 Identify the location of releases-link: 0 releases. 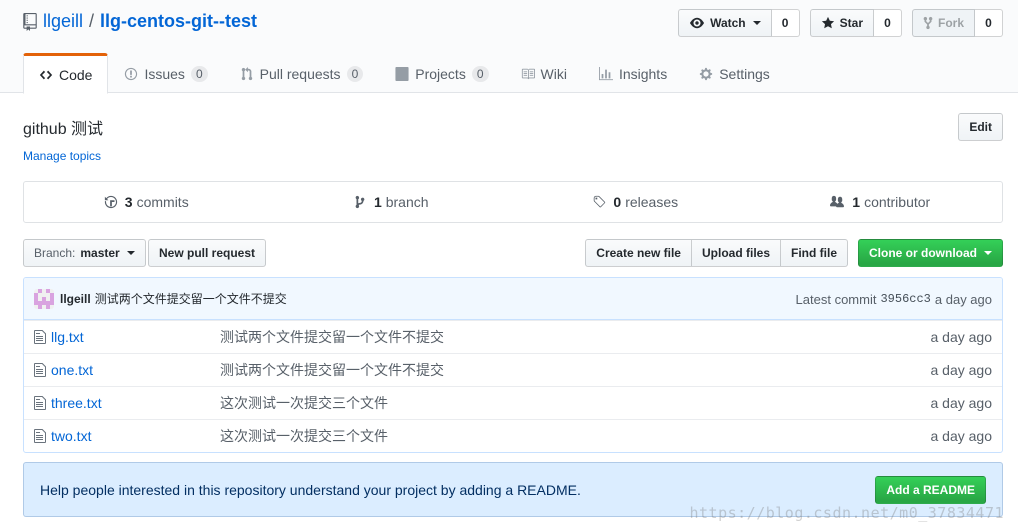
(635, 202).